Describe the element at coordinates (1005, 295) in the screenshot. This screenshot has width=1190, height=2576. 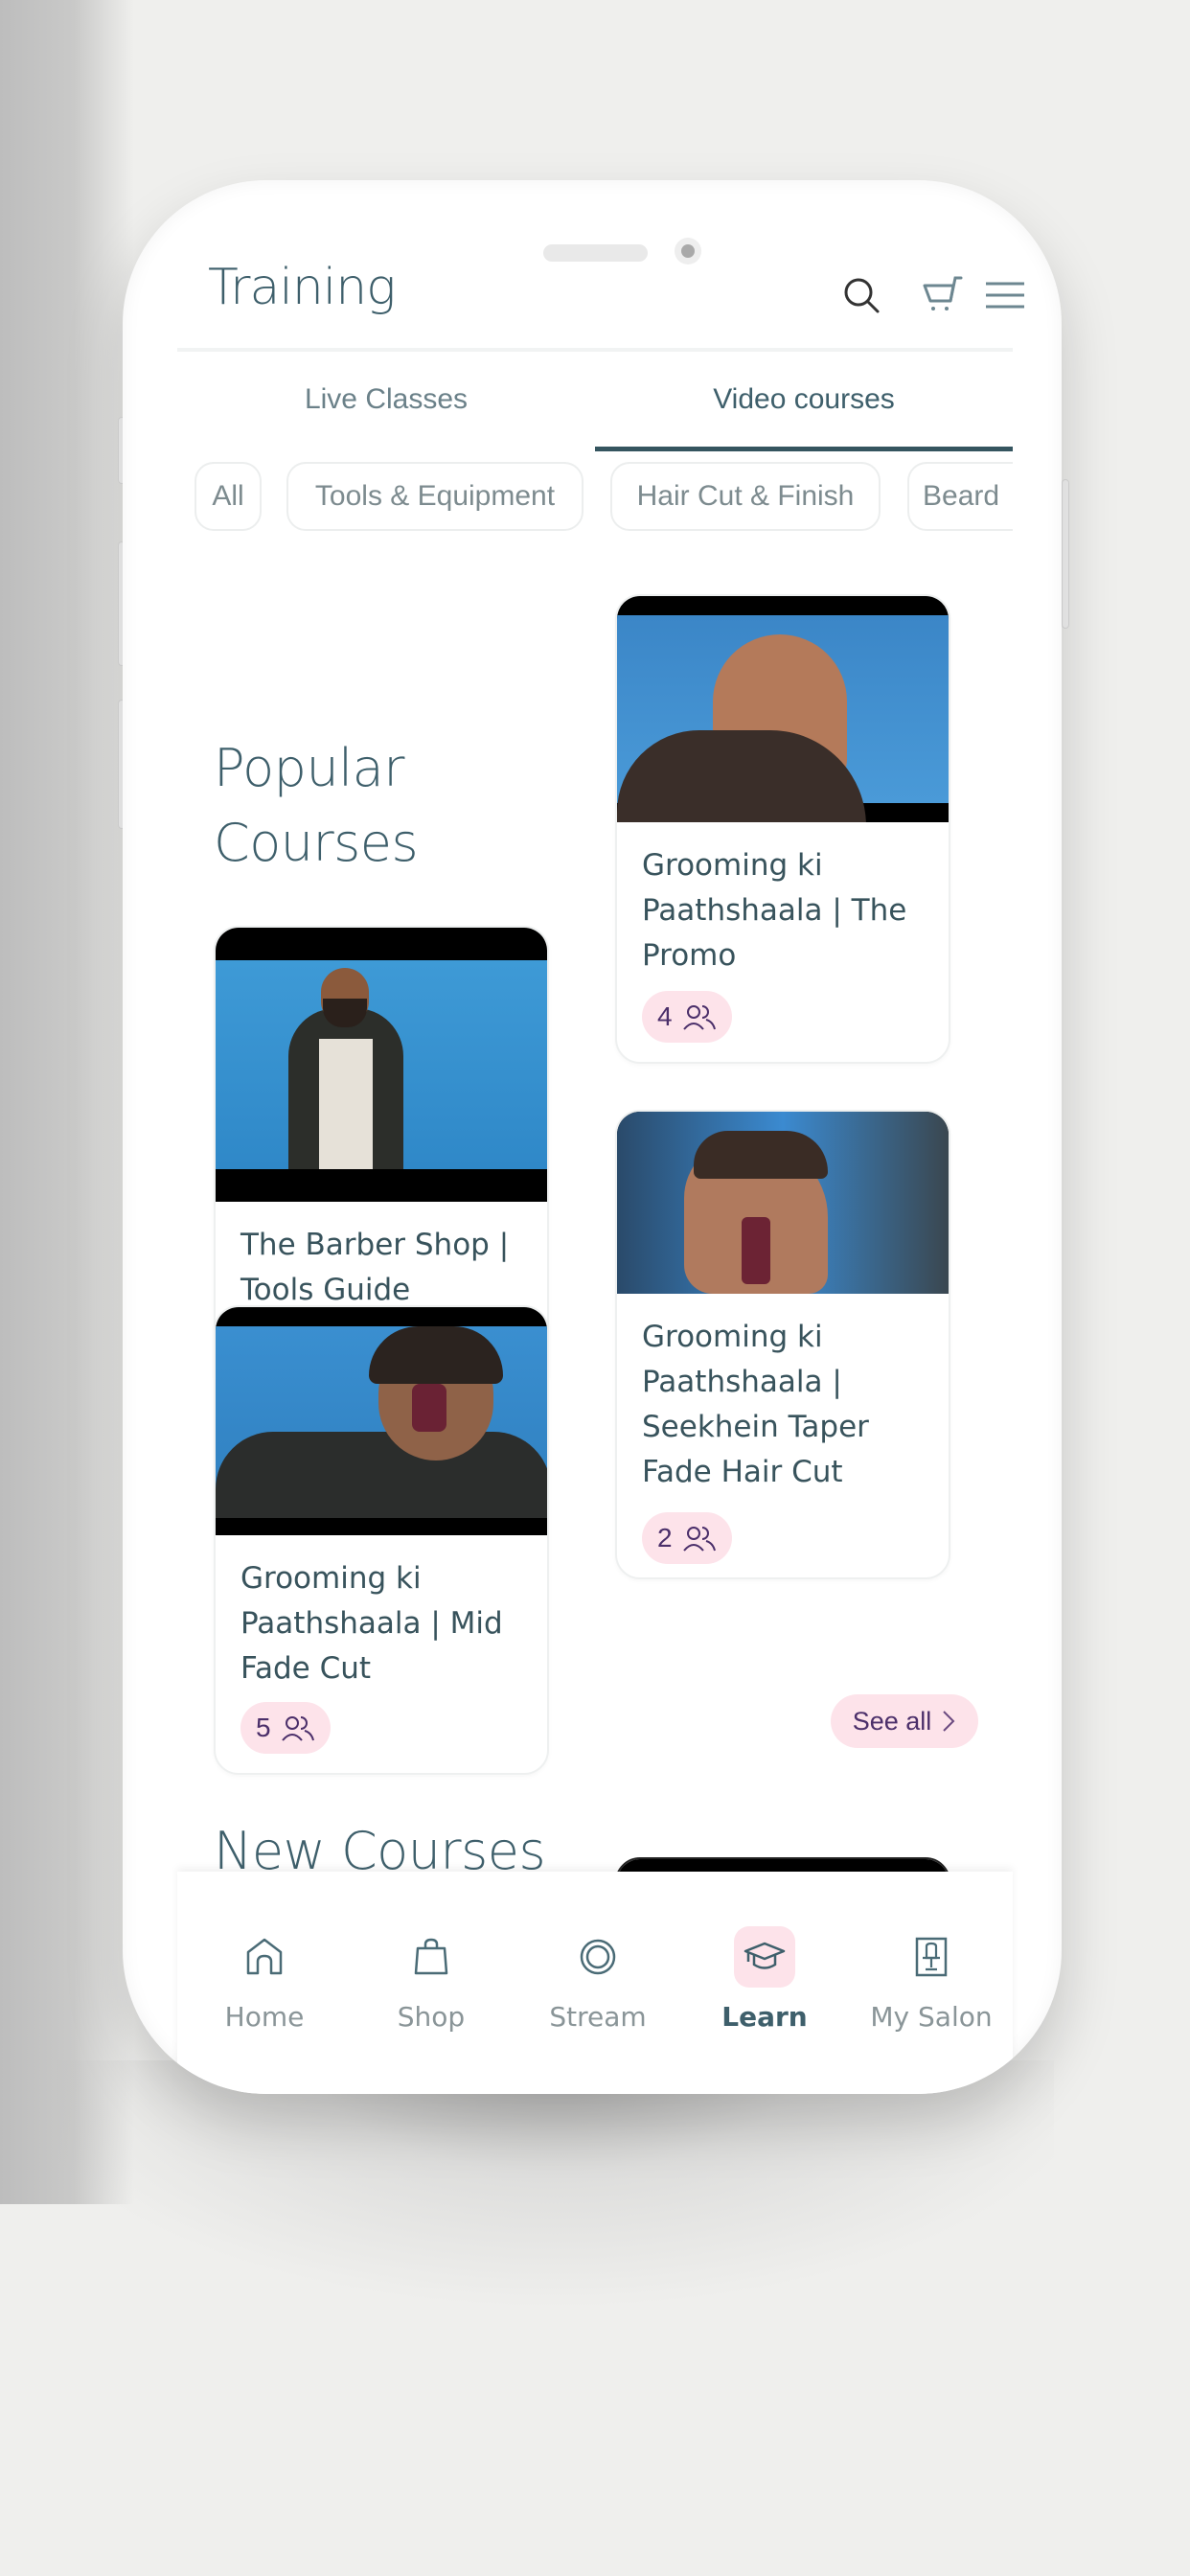
I see `menu-icon` at that location.